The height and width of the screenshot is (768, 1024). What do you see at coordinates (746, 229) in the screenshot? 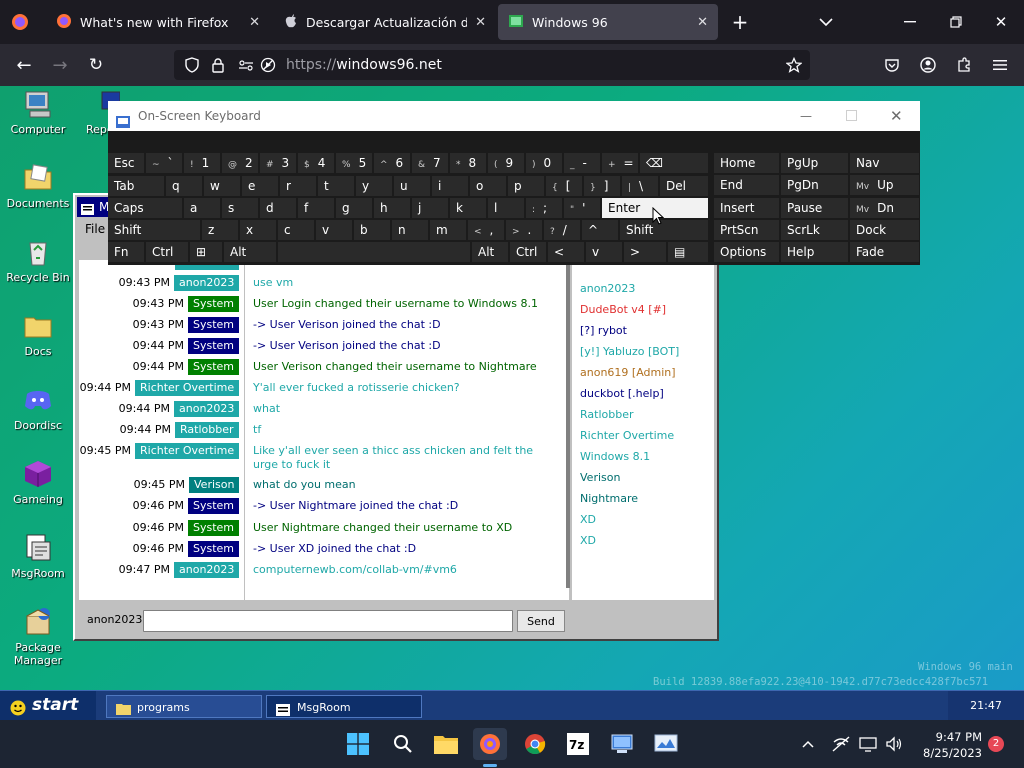
I see `osk-key: PrtScn` at bounding box center [746, 229].